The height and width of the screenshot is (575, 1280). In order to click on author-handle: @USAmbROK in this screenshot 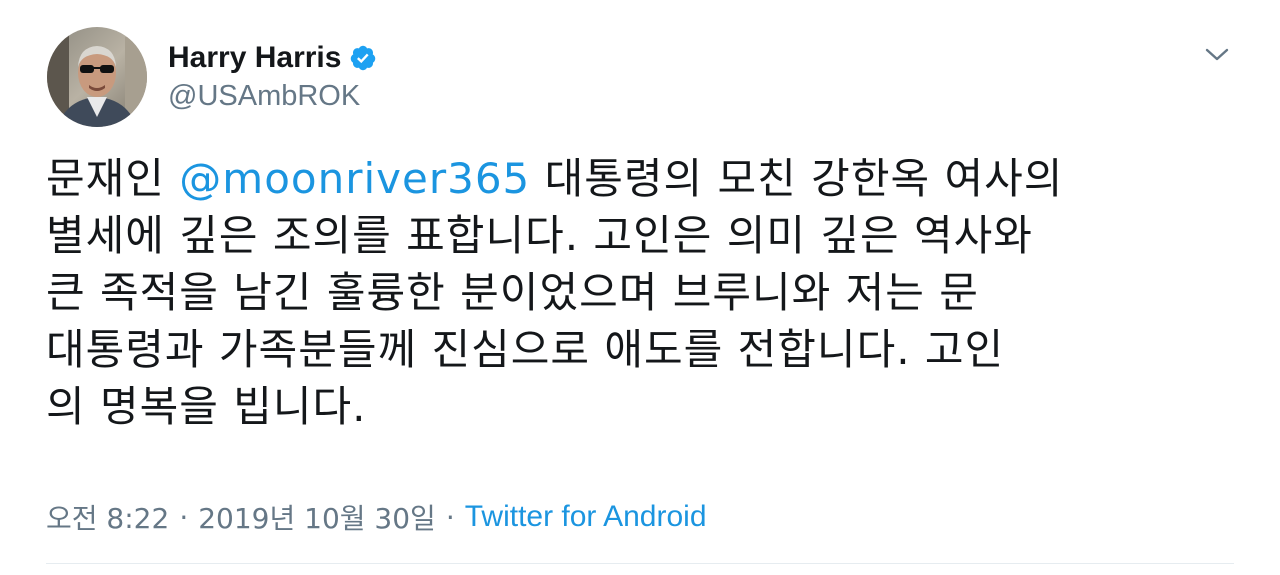, I will do `click(264, 96)`.